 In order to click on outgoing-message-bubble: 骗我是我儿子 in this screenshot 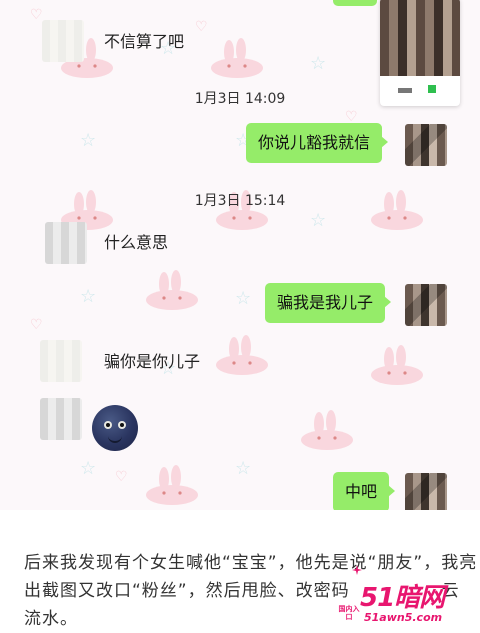, I will do `click(328, 303)`.